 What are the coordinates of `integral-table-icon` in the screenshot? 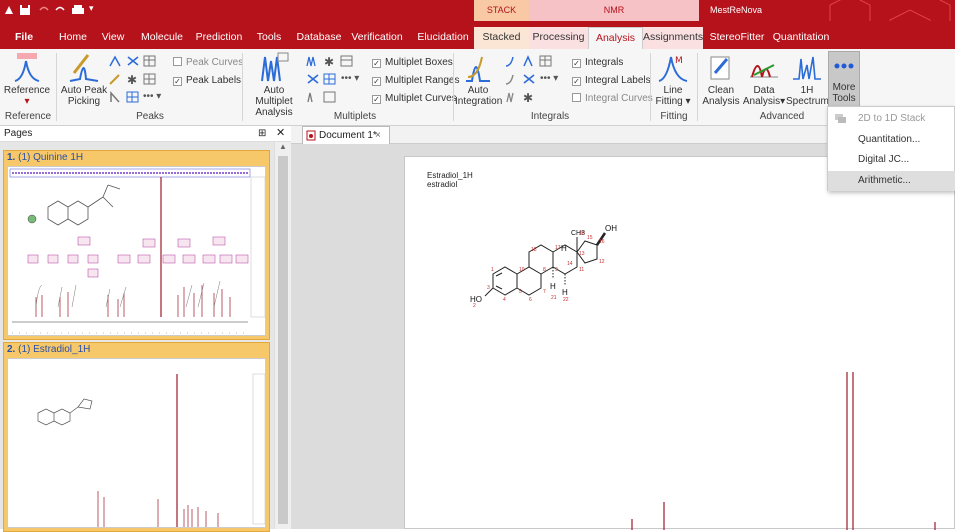 It's located at (546, 61).